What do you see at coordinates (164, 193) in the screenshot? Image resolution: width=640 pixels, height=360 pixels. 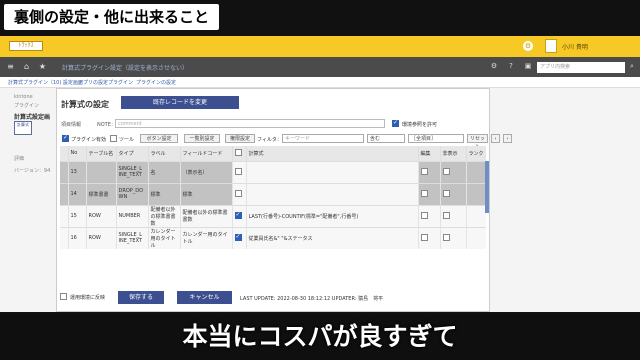 I see `row-label: 標準` at bounding box center [164, 193].